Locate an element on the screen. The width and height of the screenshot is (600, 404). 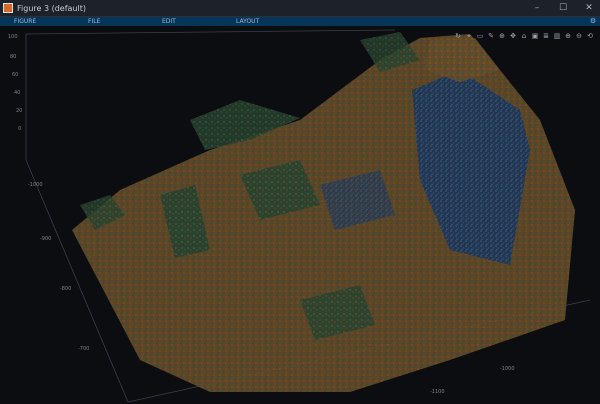
restore-view-icon: ⟲ is located at coordinates (590, 36).